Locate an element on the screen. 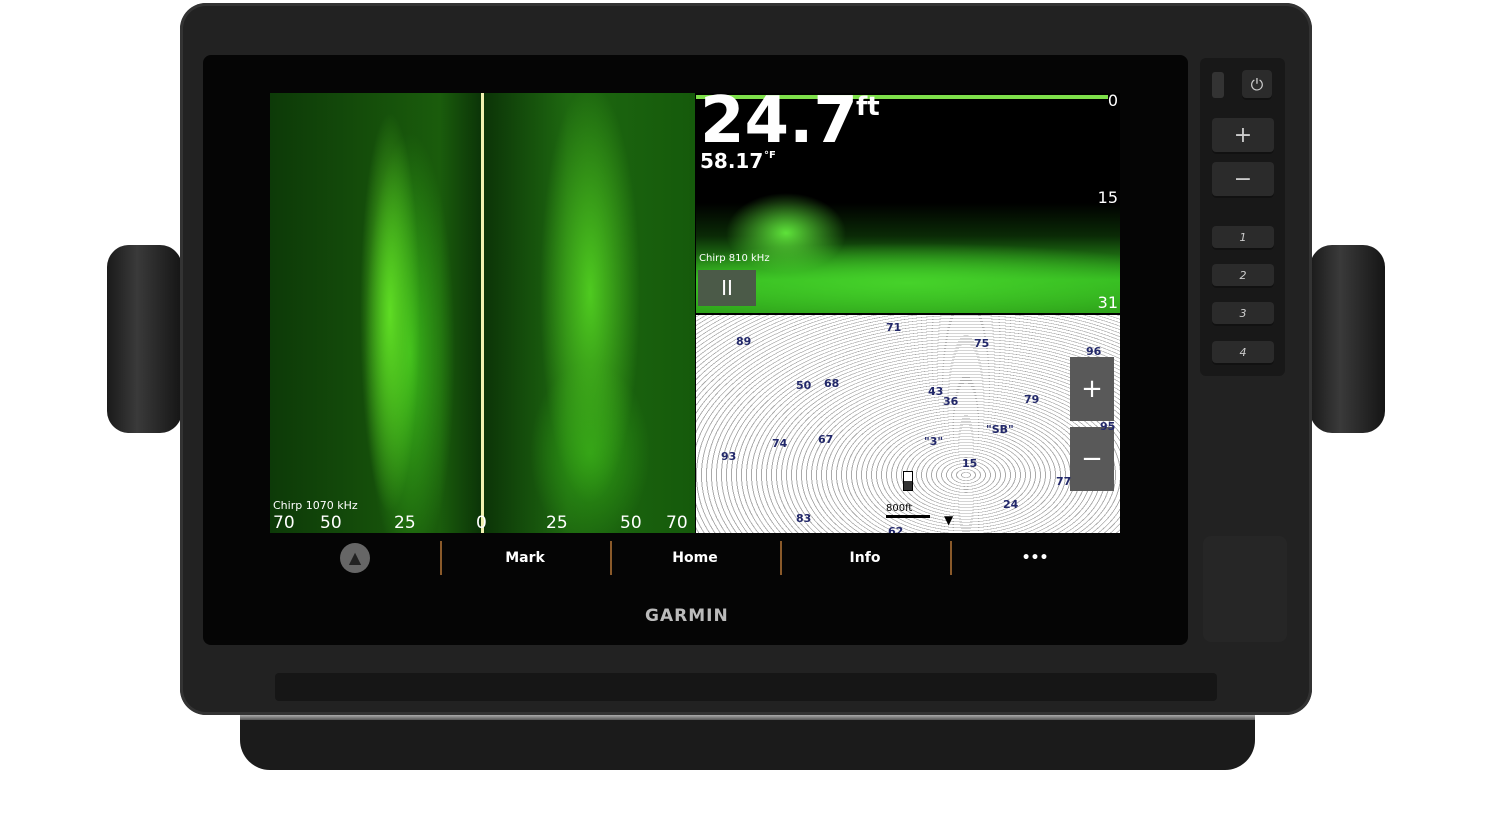 This screenshot has height=831, width=1500. depth-contour-label: 71 is located at coordinates (894, 327).